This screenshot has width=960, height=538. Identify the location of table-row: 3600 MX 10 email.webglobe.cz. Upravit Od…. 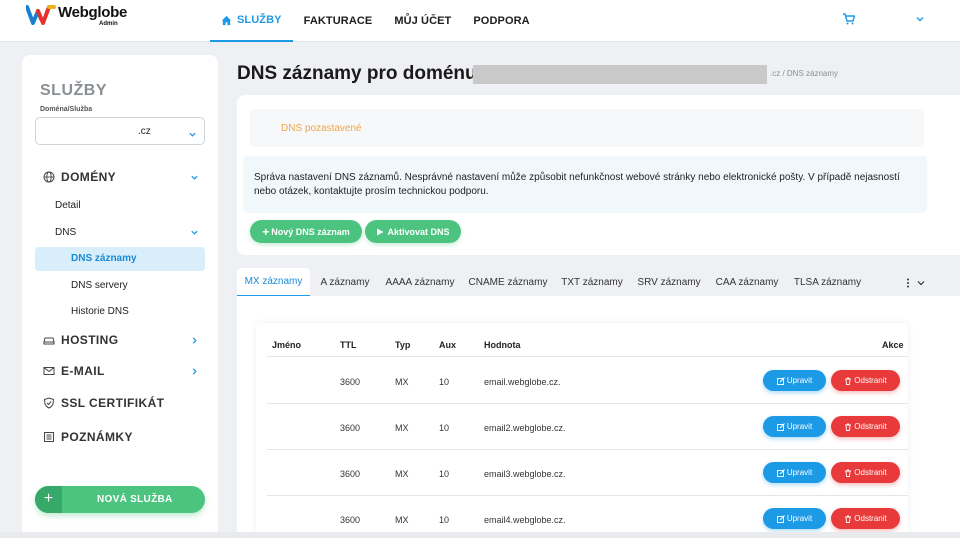
(582, 381).